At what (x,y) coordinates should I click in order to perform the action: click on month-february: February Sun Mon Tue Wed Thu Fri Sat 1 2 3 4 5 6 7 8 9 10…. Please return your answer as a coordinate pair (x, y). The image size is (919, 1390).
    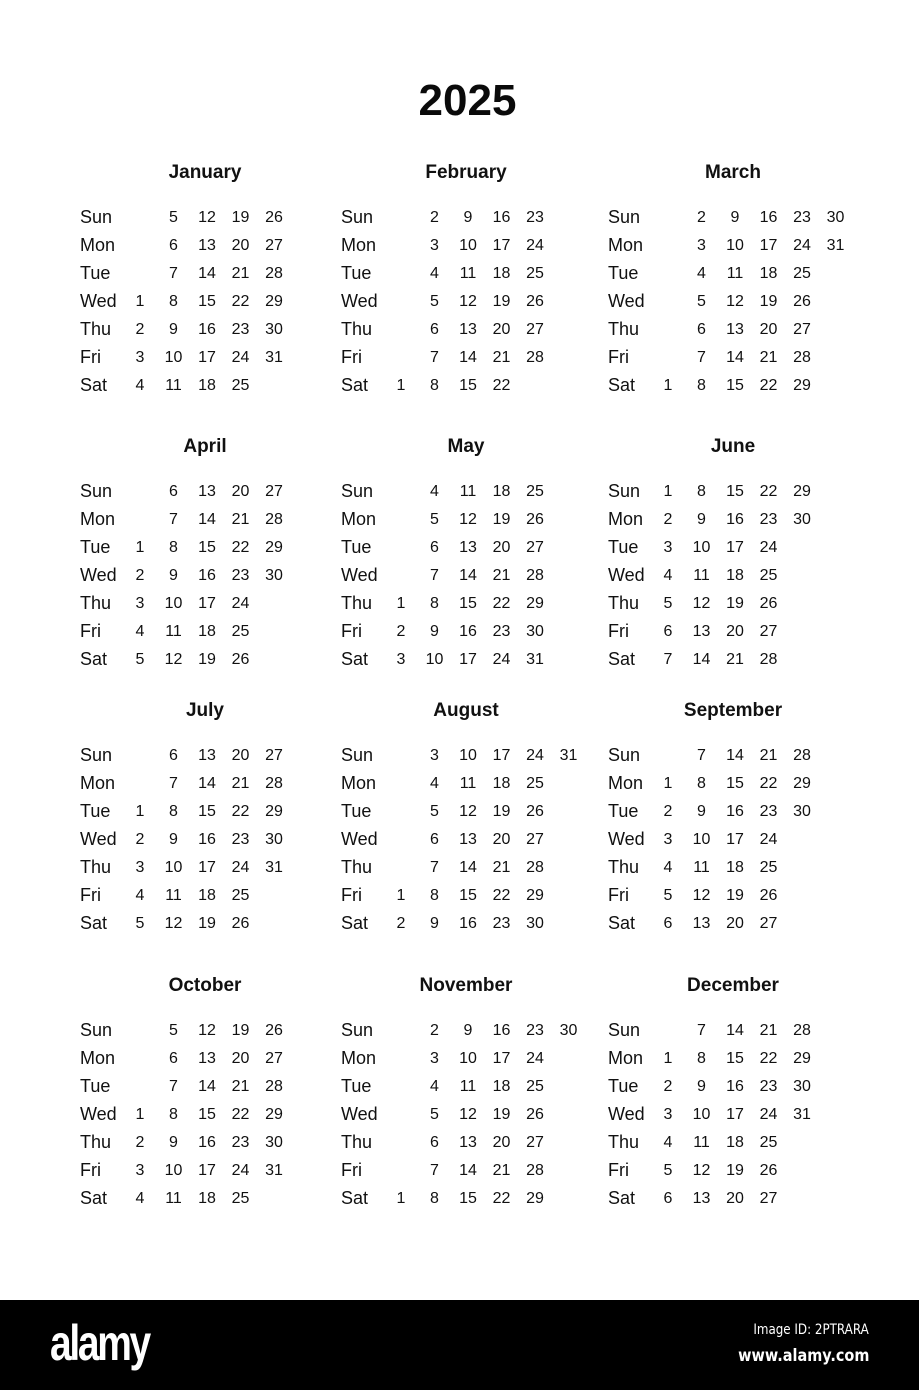
    Looking at the image, I should click on (481, 287).